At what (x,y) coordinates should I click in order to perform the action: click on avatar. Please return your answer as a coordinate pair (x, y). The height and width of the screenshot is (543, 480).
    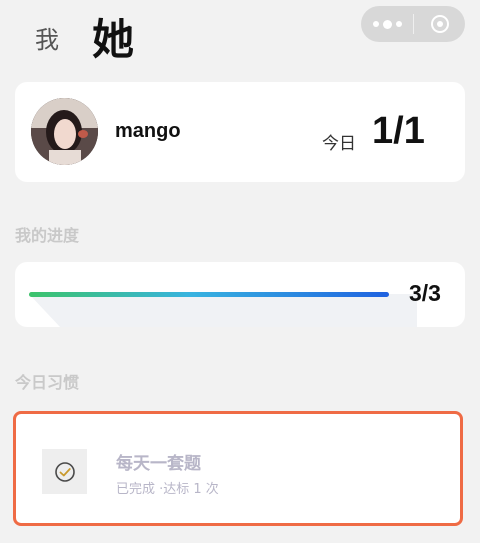
    Looking at the image, I should click on (64, 131).